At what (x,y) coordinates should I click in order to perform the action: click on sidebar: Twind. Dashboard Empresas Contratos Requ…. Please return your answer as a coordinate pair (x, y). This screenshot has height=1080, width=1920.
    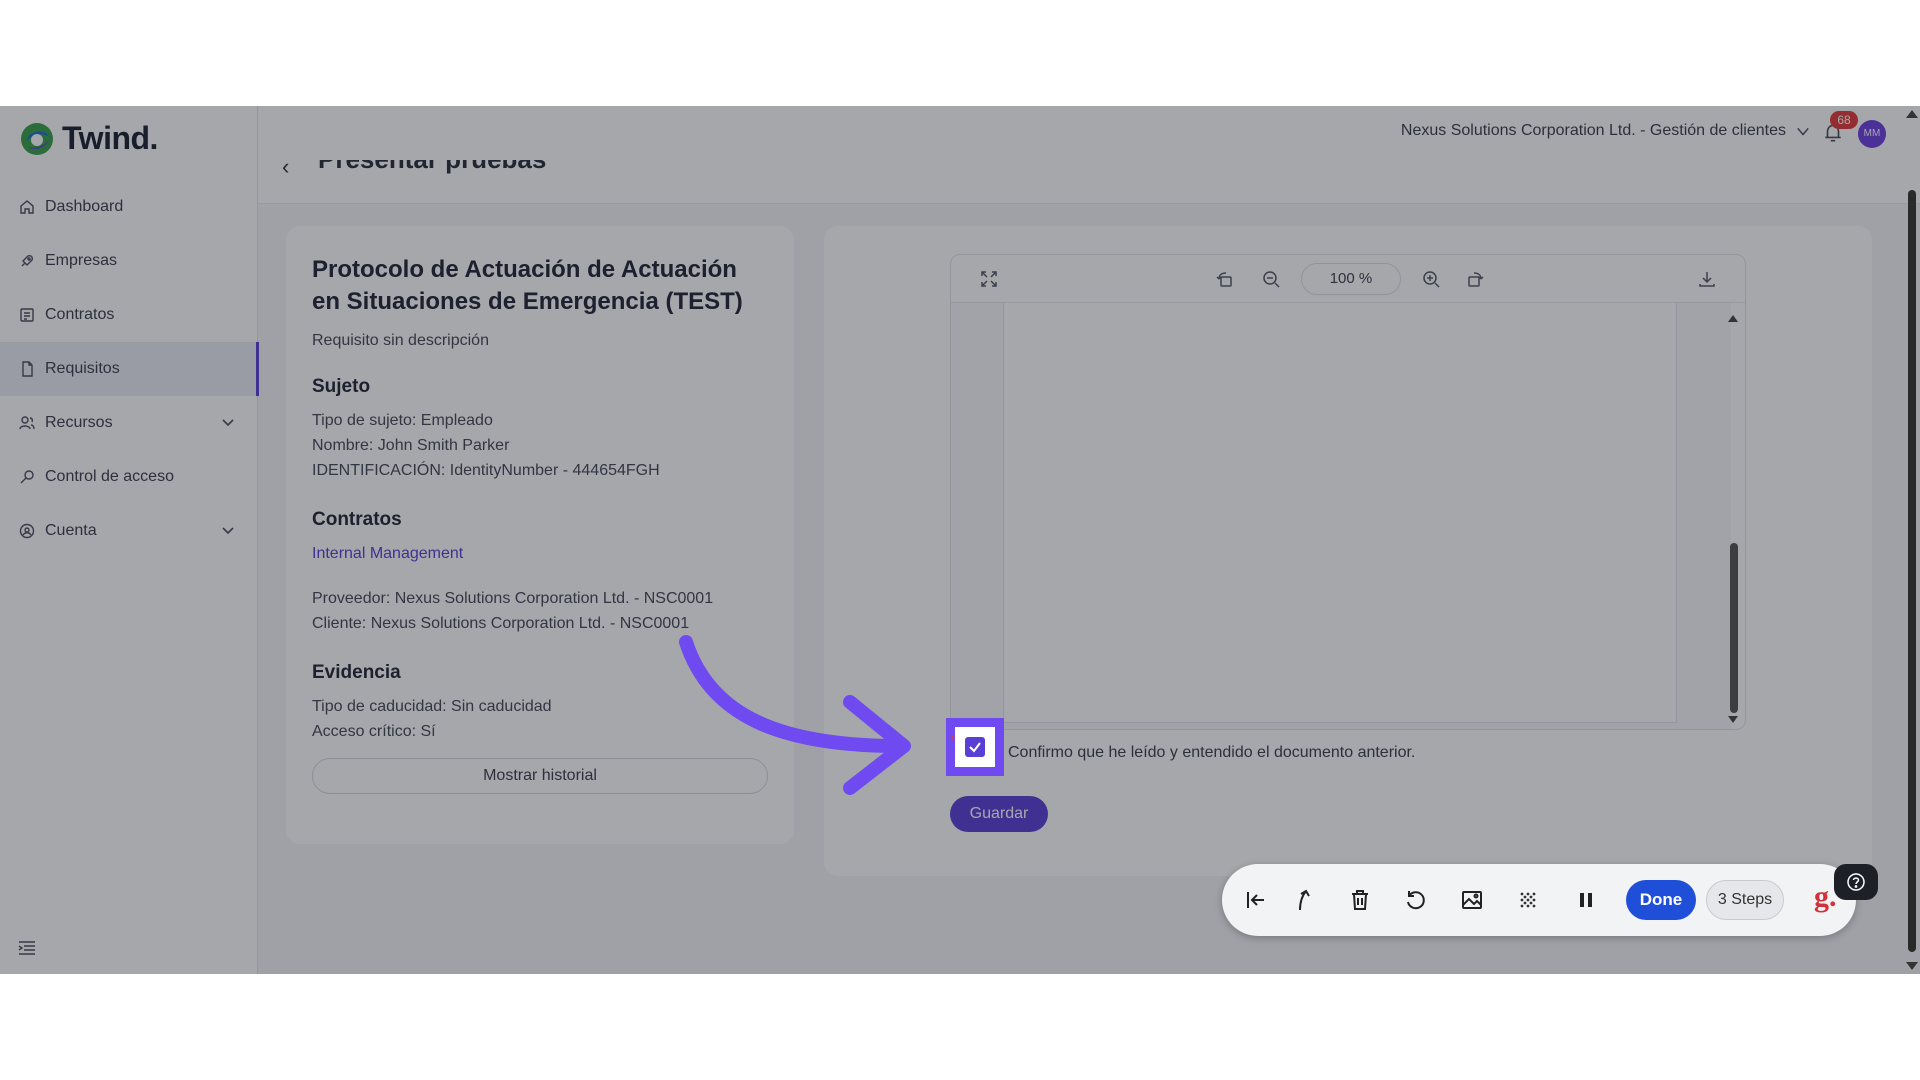
    Looking at the image, I should click on (129, 540).